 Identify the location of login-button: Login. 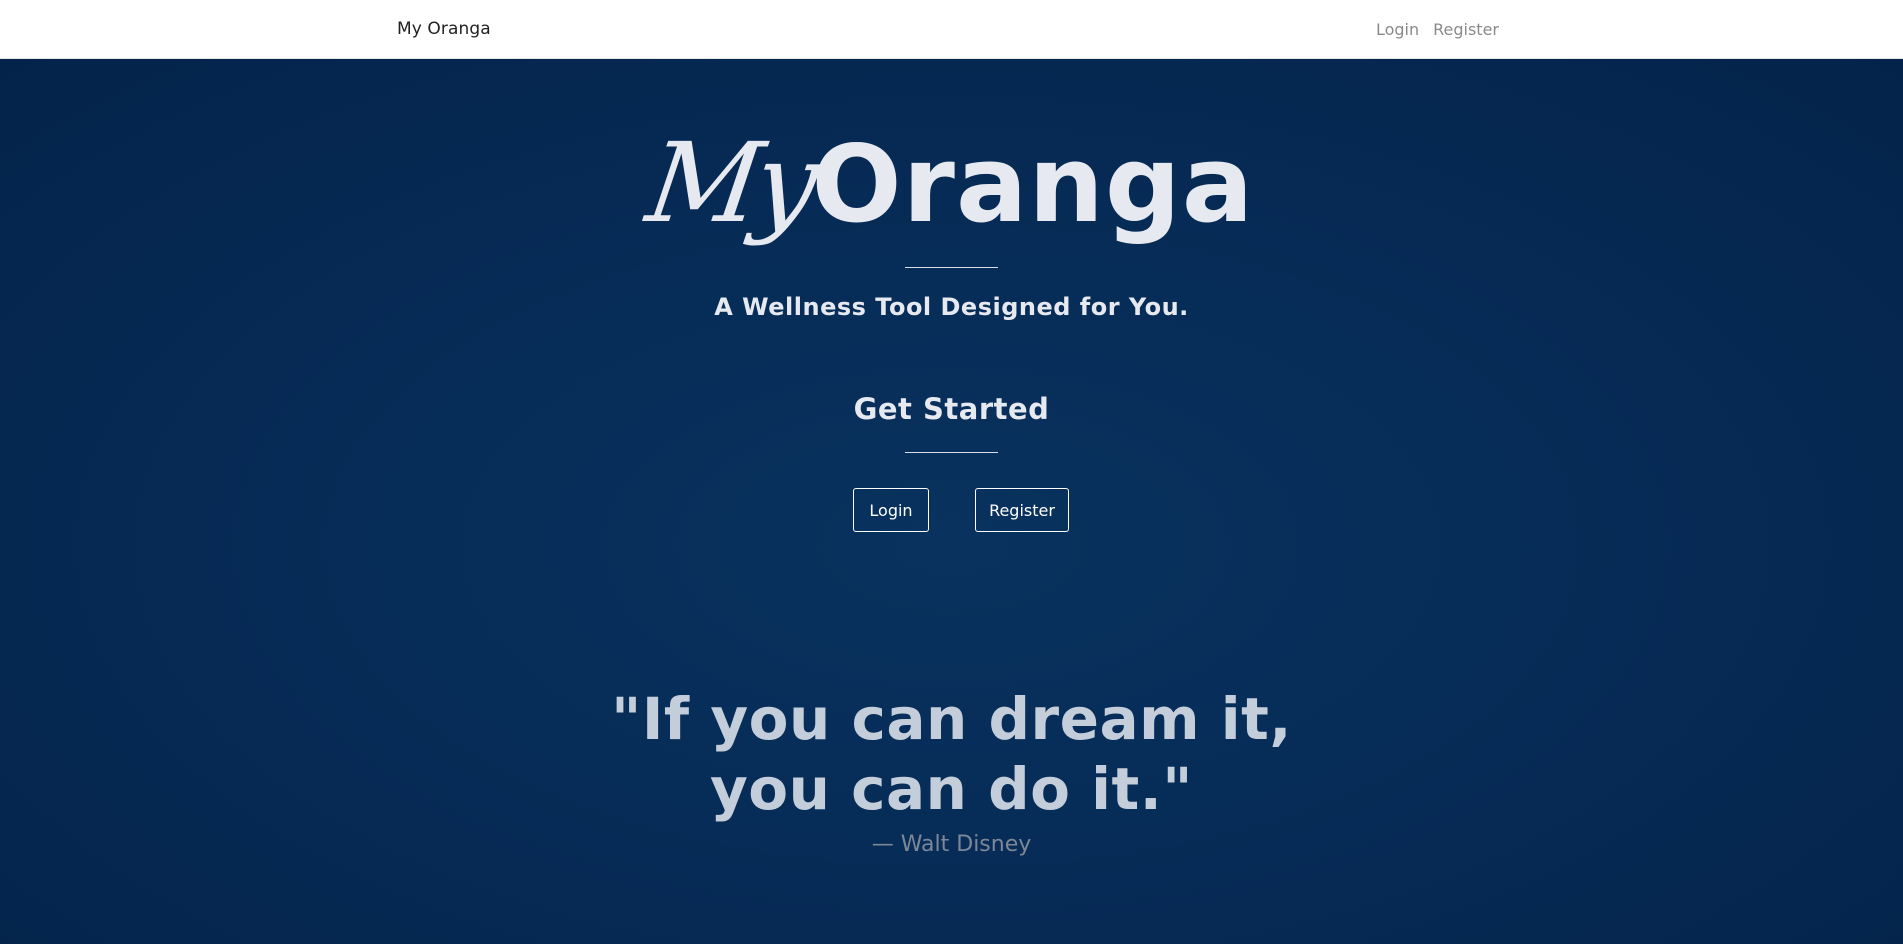
(891, 510).